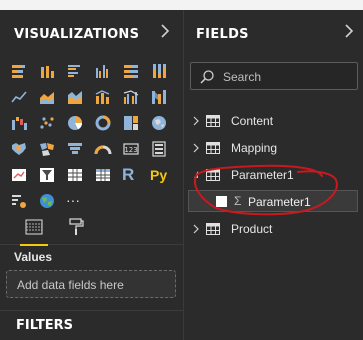 The height and width of the screenshot is (340, 363). Describe the element at coordinates (103, 97) in the screenshot. I see `line-and-column-chart-icon` at that location.